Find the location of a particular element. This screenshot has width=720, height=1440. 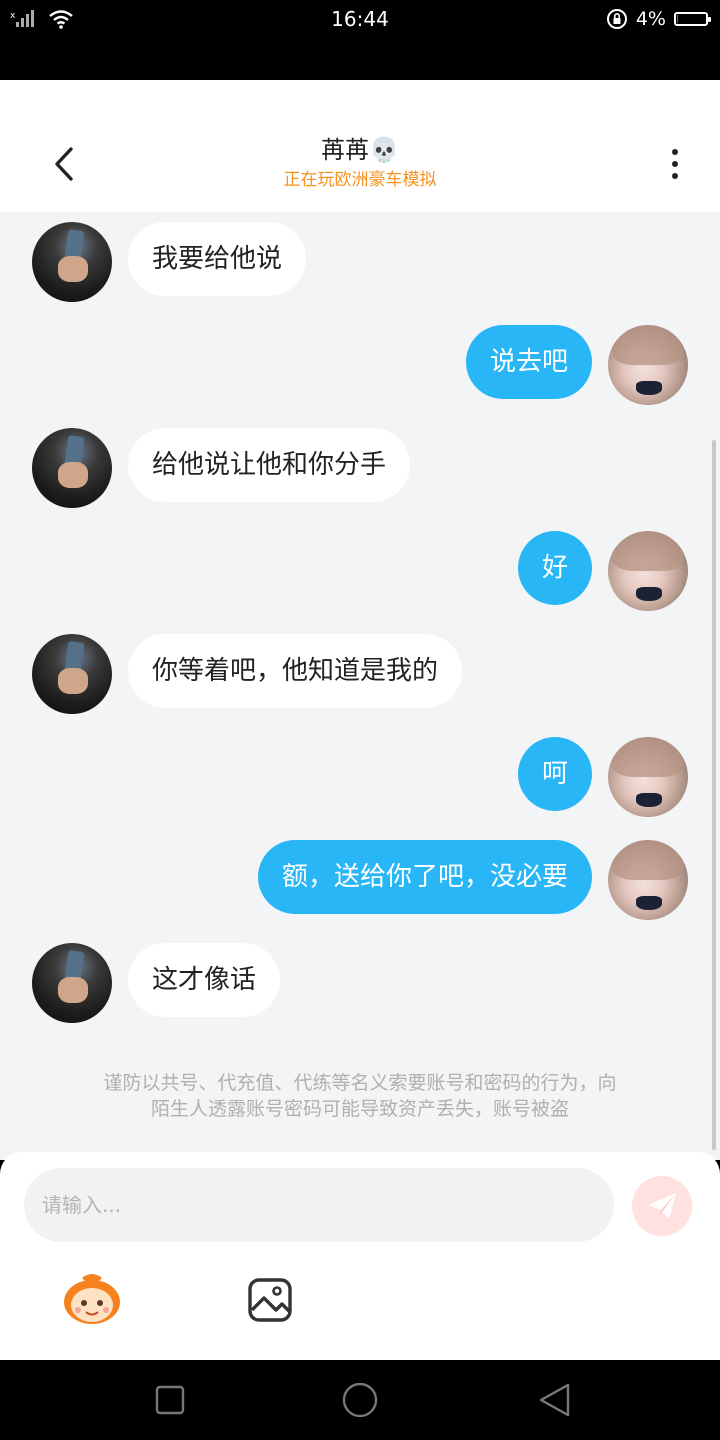

security-notice-line: 谨防以共号、代充值、代练等名义索要账号和密码的行为，向 is located at coordinates (360, 1083).